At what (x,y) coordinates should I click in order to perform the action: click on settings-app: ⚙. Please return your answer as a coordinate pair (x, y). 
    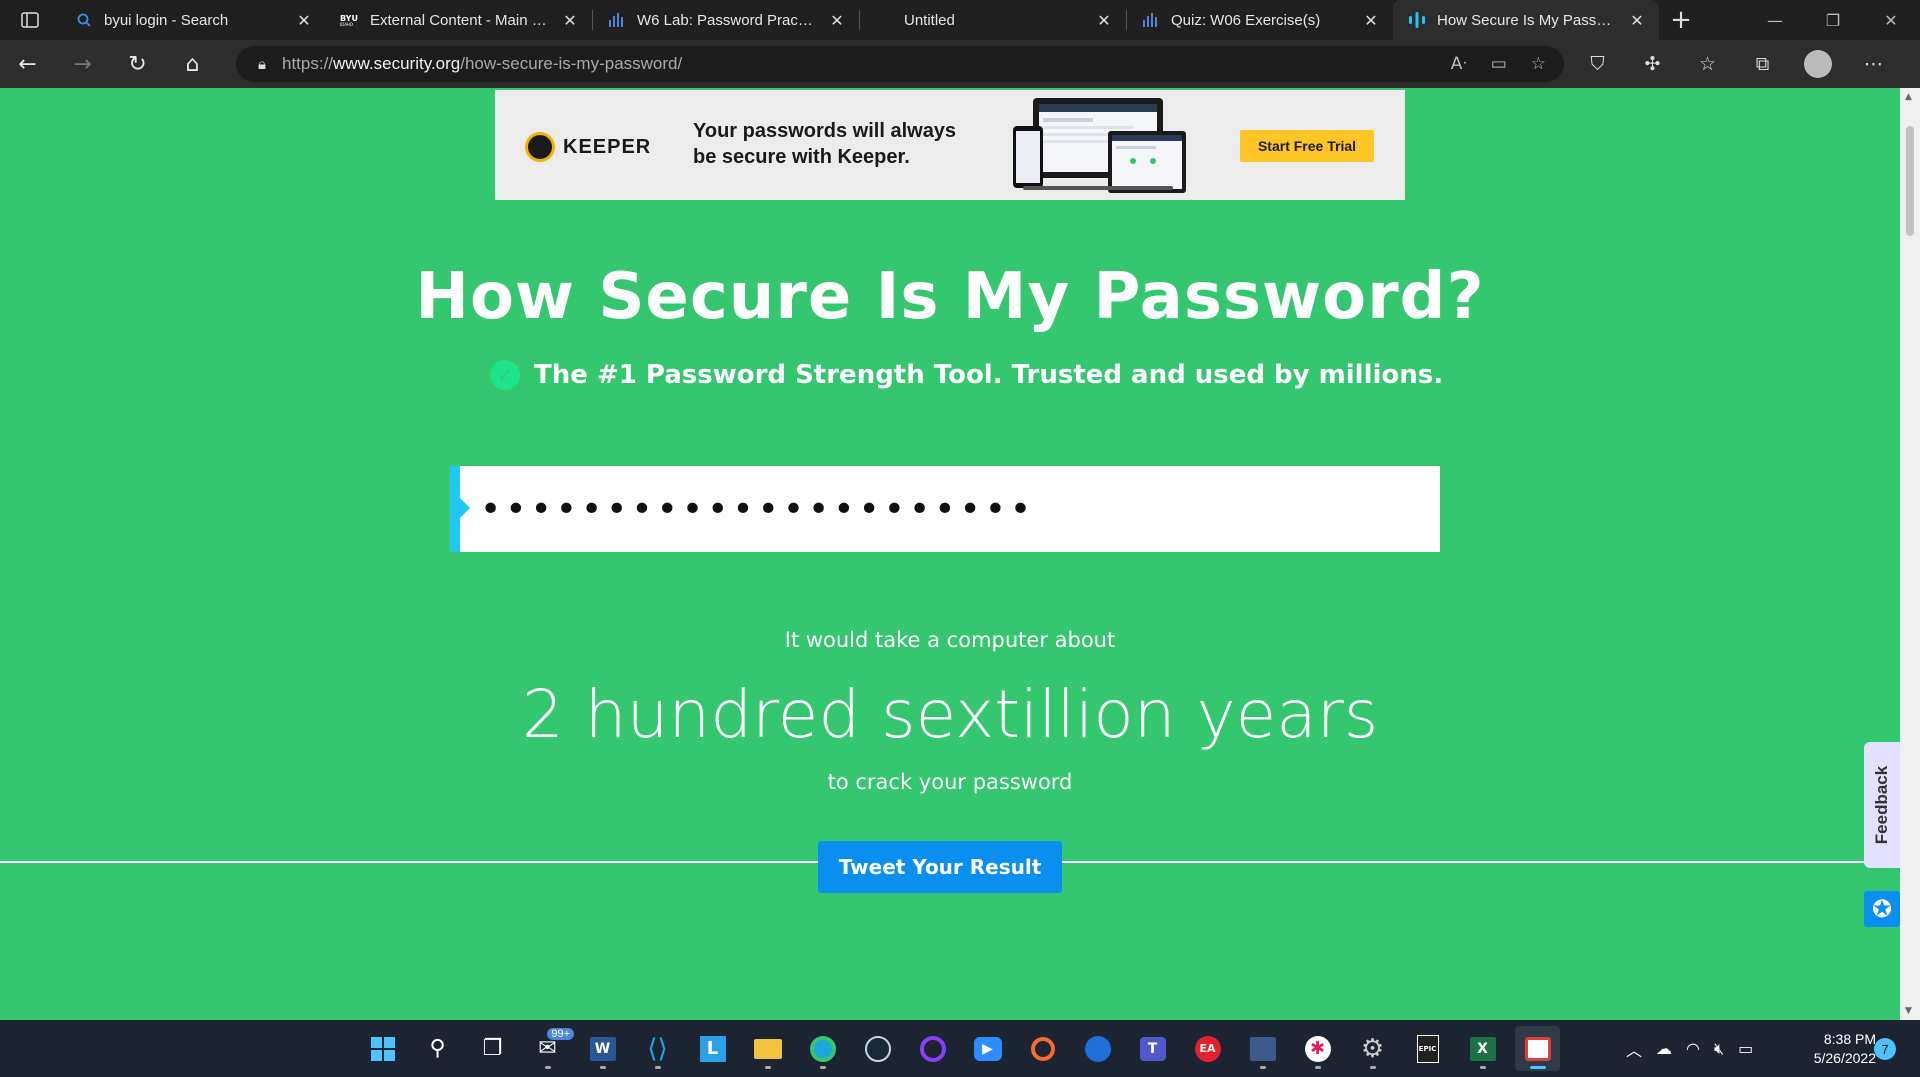
    Looking at the image, I should click on (1372, 1048).